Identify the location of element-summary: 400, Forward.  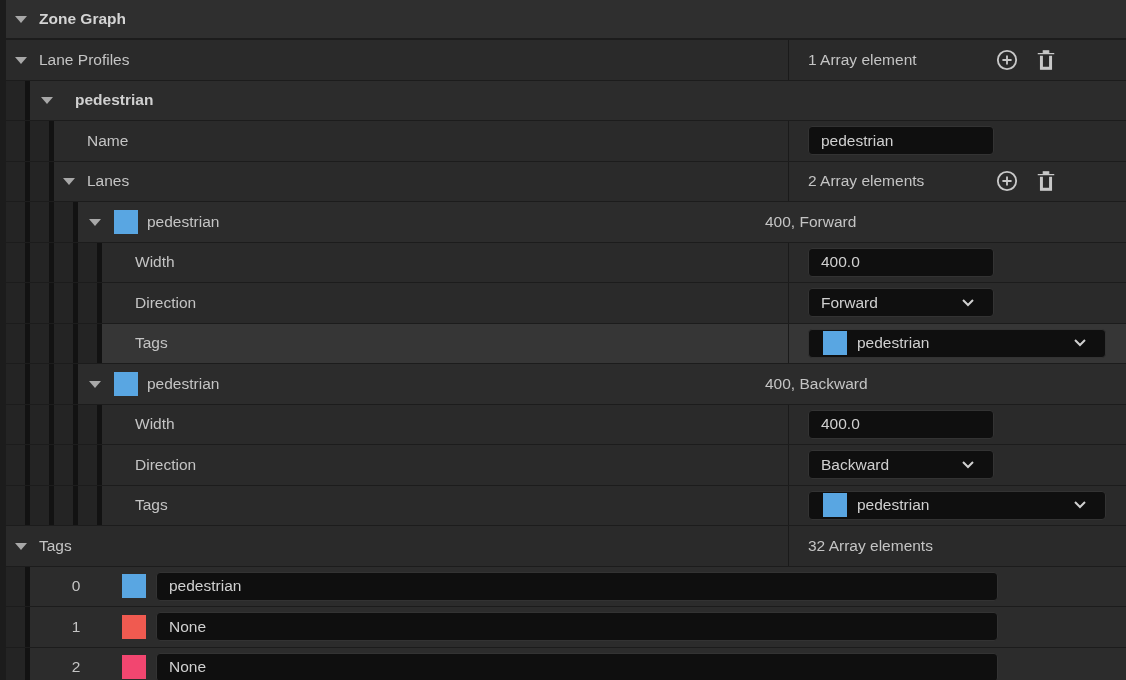
(811, 221).